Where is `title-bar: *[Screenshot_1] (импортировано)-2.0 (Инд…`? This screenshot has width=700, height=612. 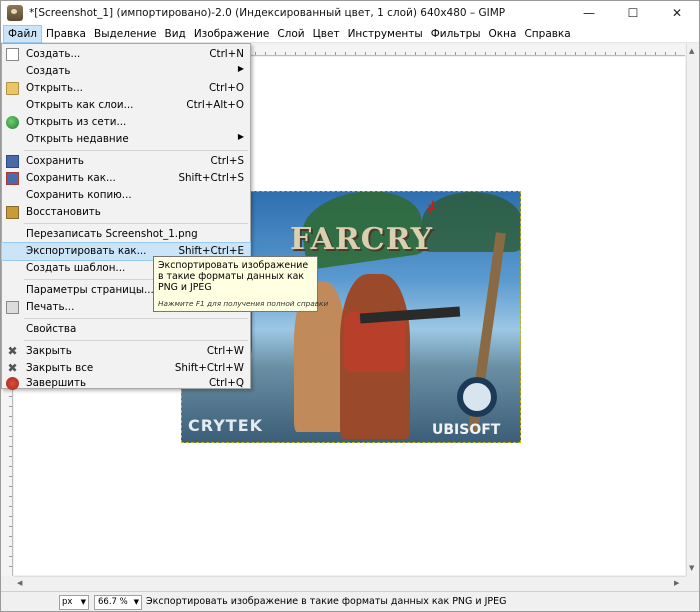 title-bar: *[Screenshot_1] (импортировано)-2.0 (Инд… is located at coordinates (350, 13).